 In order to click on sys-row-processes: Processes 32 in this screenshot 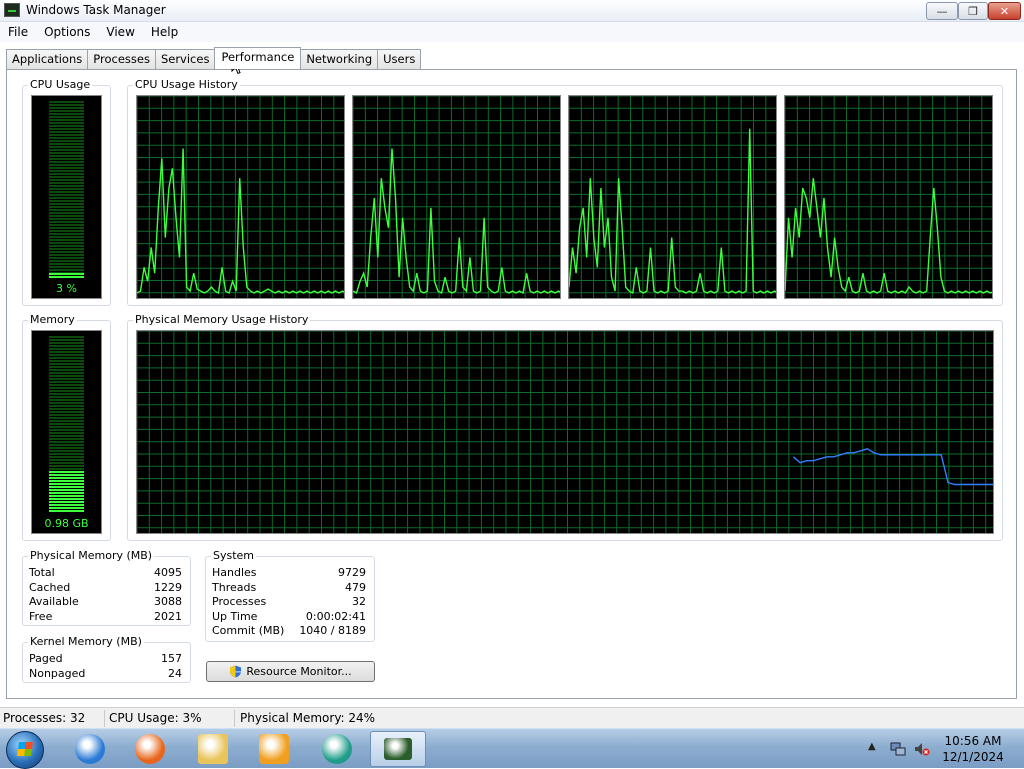, I will do `click(289, 602)`.